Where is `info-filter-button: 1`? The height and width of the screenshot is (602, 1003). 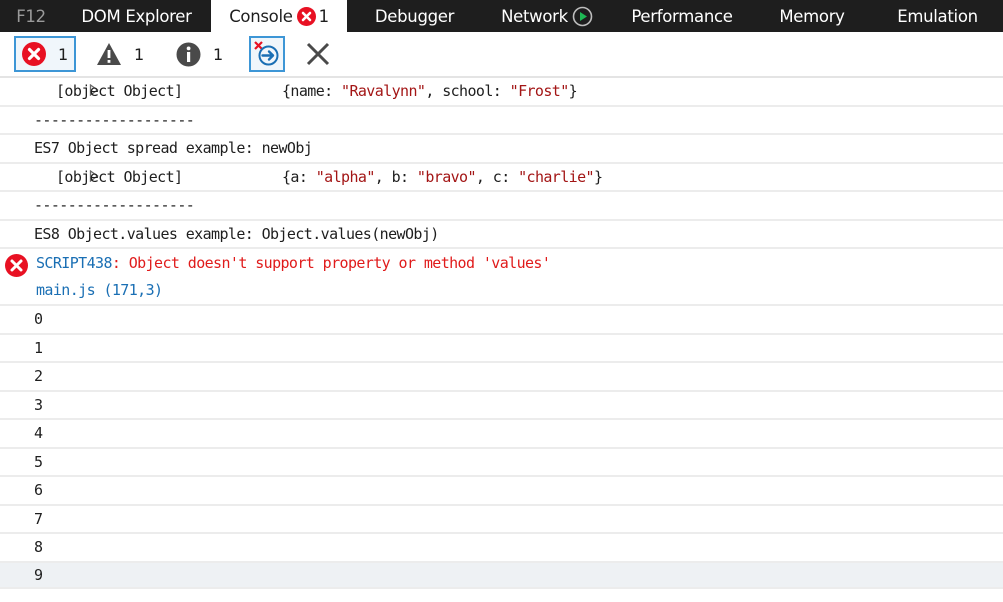 info-filter-button: 1 is located at coordinates (200, 54).